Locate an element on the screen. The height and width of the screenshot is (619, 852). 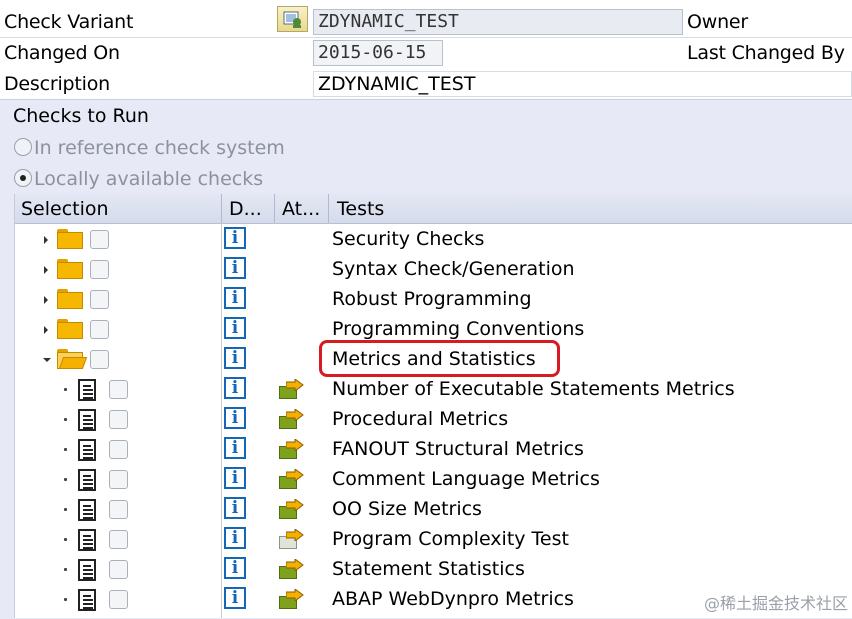
test-name: Syntax Check/Generation is located at coordinates (453, 269).